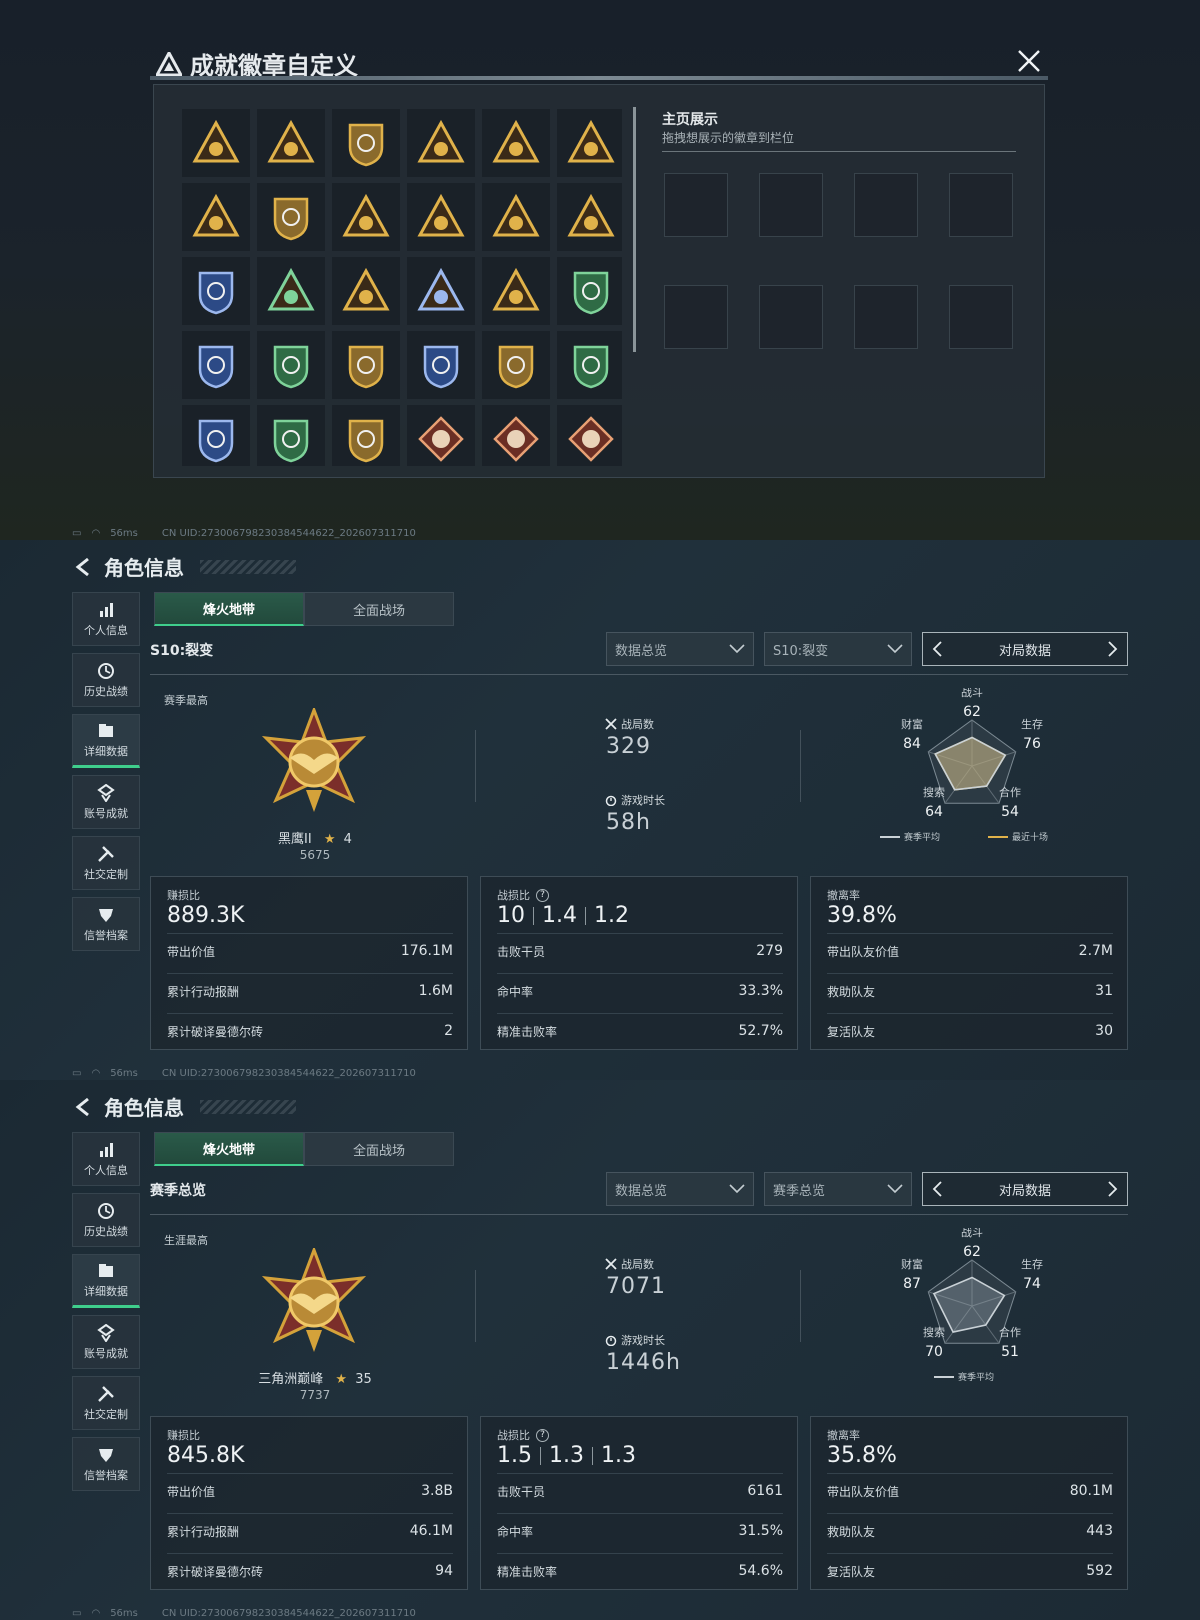 This screenshot has width=1200, height=1620. What do you see at coordinates (124, 533) in the screenshot?
I see `ping-text: 56ms` at bounding box center [124, 533].